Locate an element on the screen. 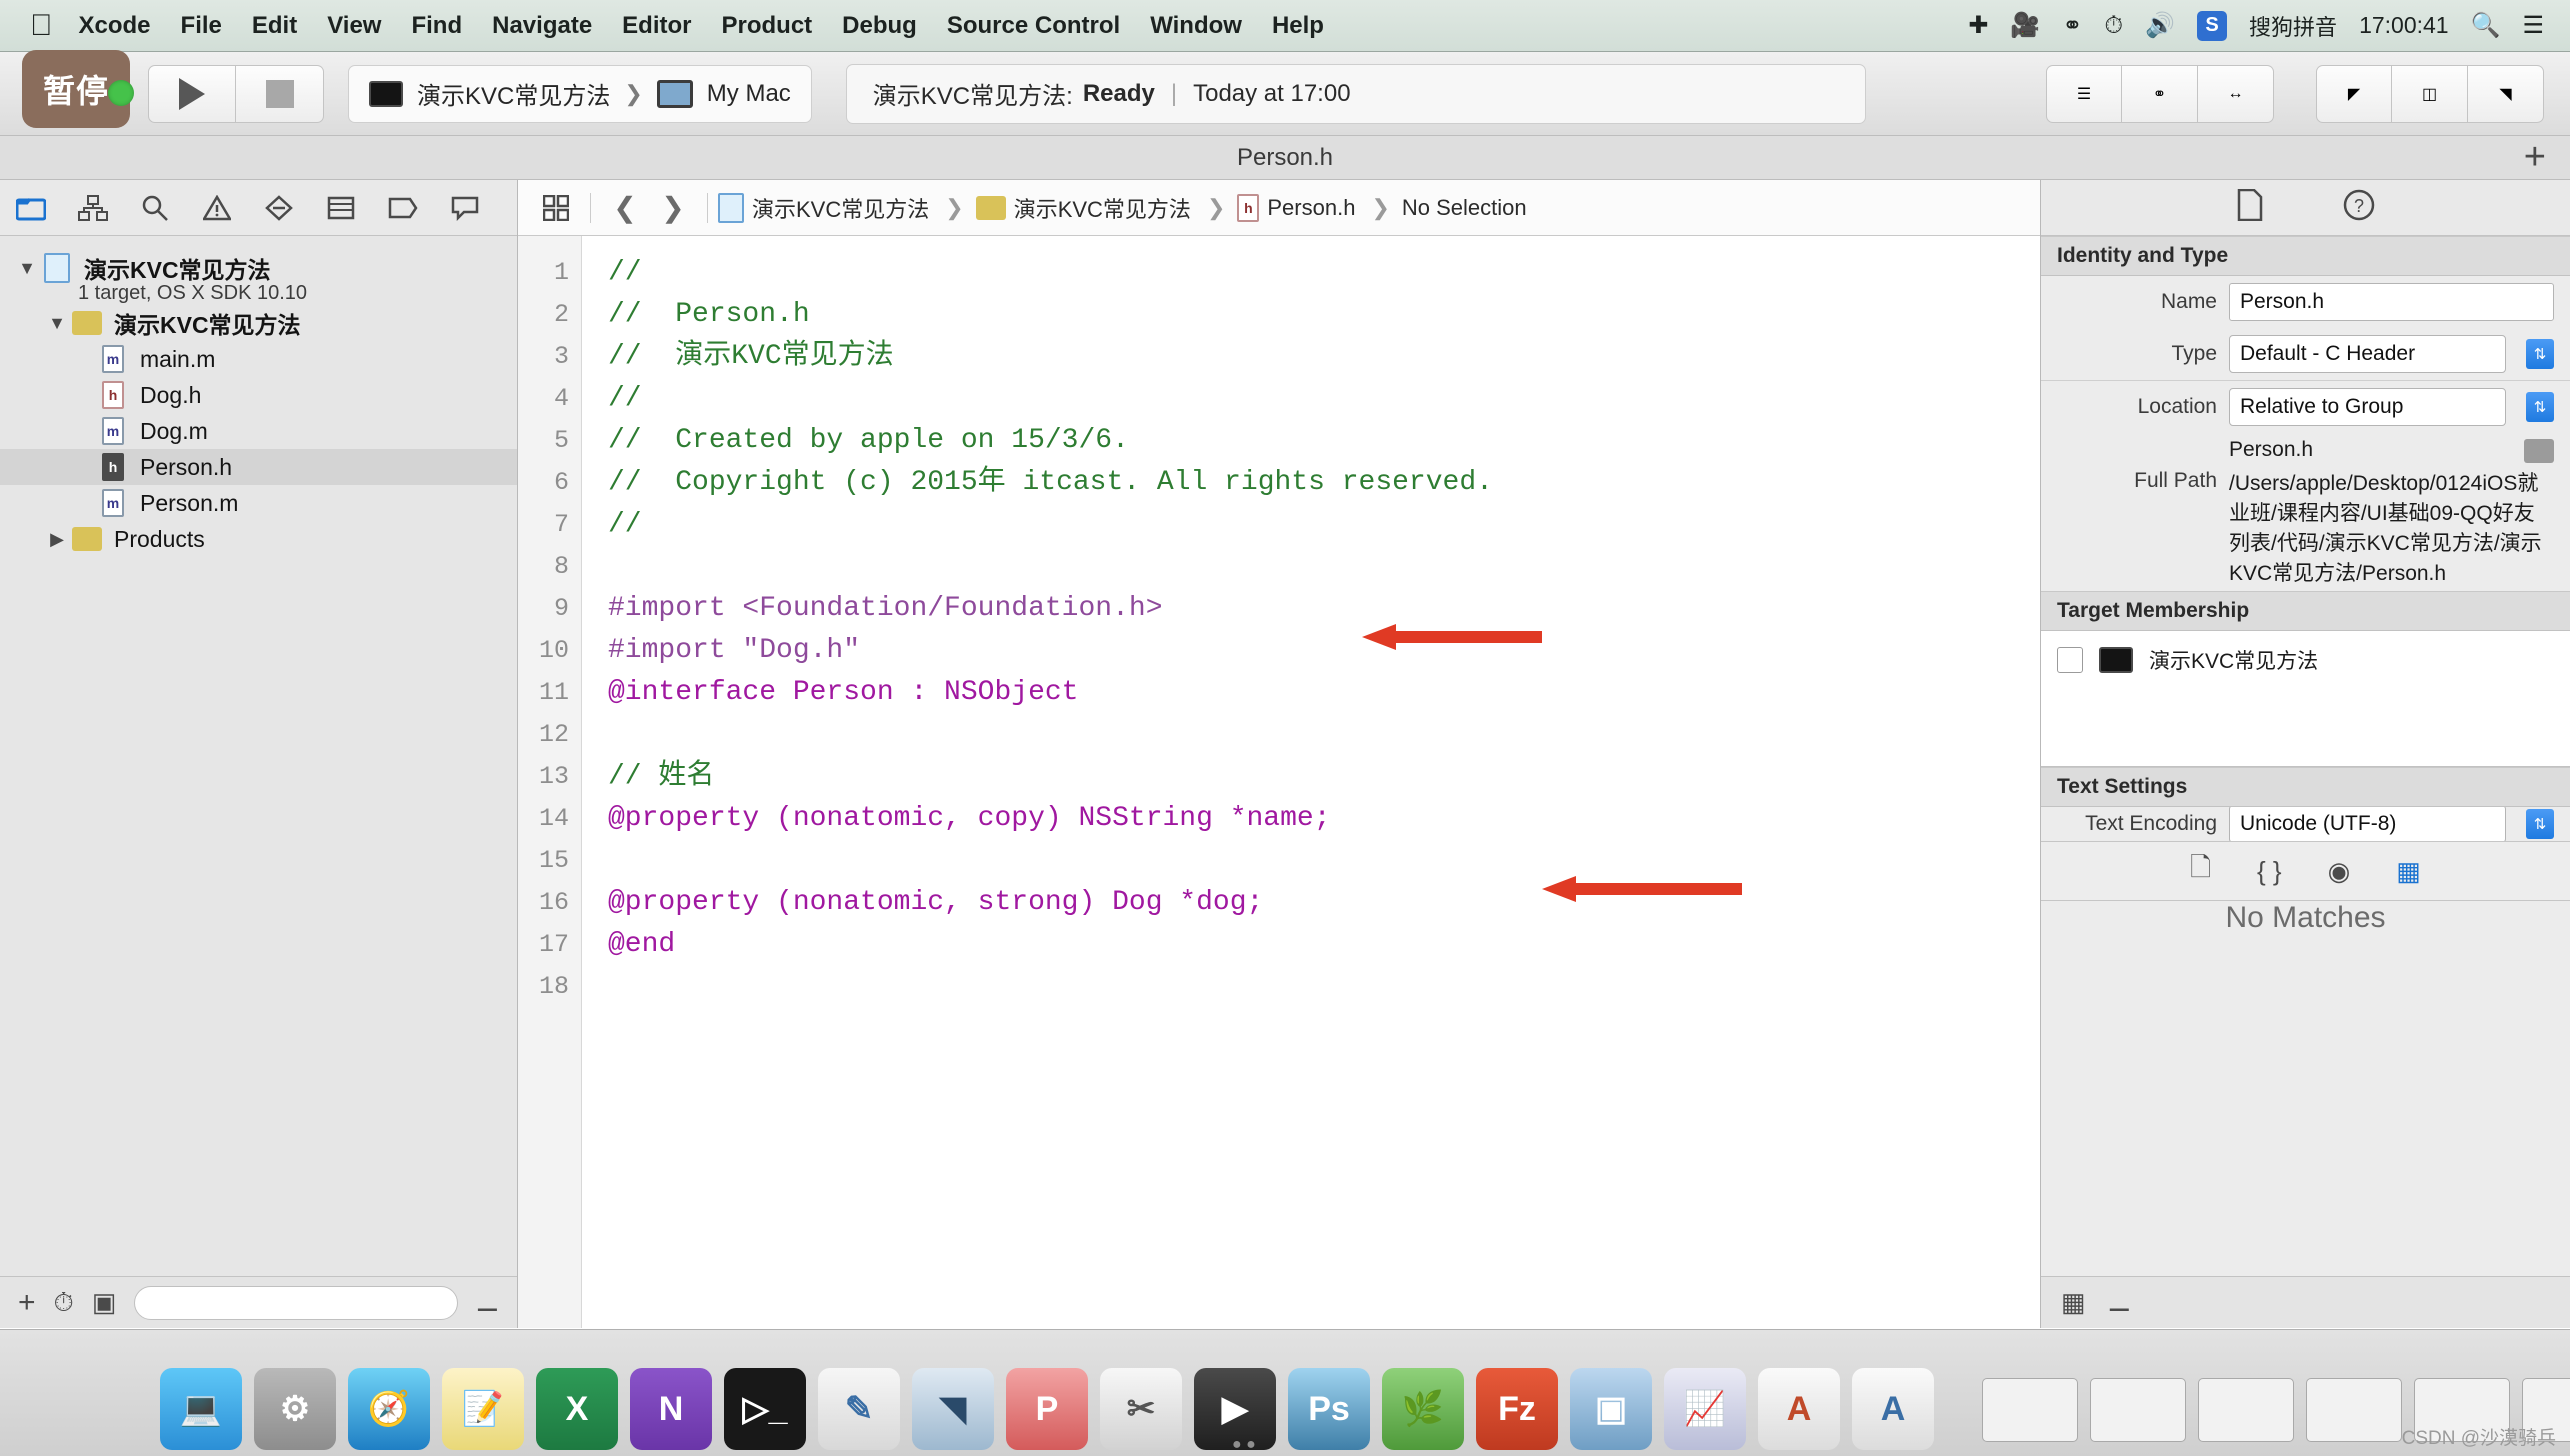 The width and height of the screenshot is (2570, 1456). navigator-row-group: ▼ 演示KVC常见方法 is located at coordinates (258, 323).